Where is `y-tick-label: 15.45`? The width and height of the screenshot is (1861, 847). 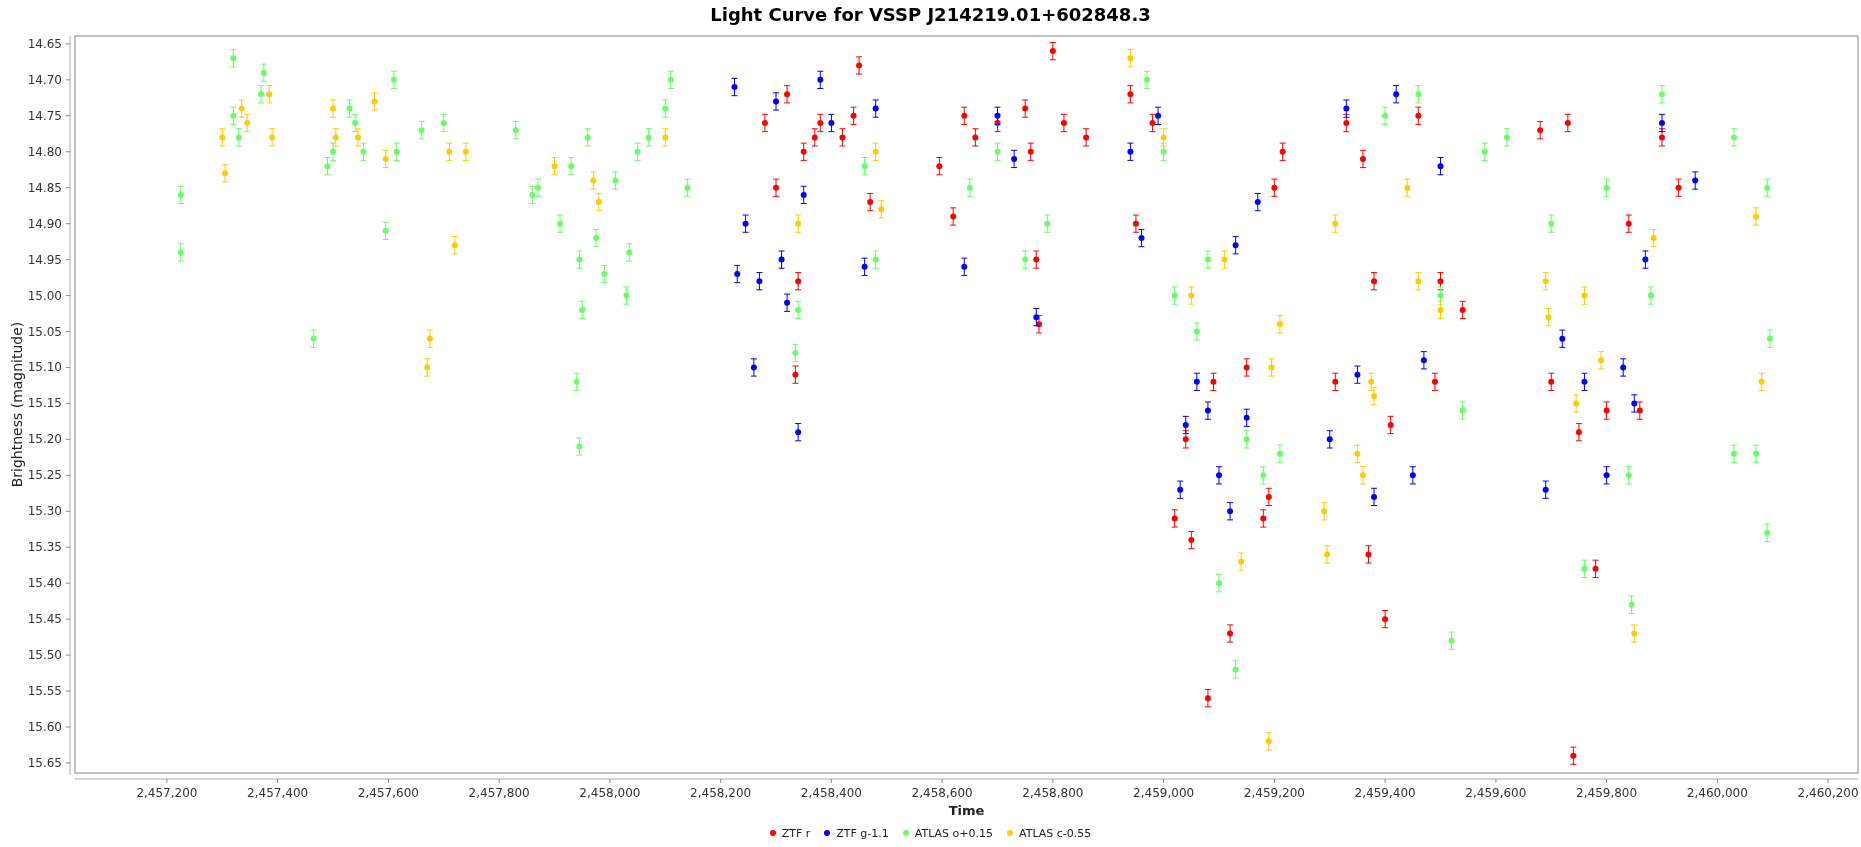 y-tick-label: 15.45 is located at coordinates (44, 619).